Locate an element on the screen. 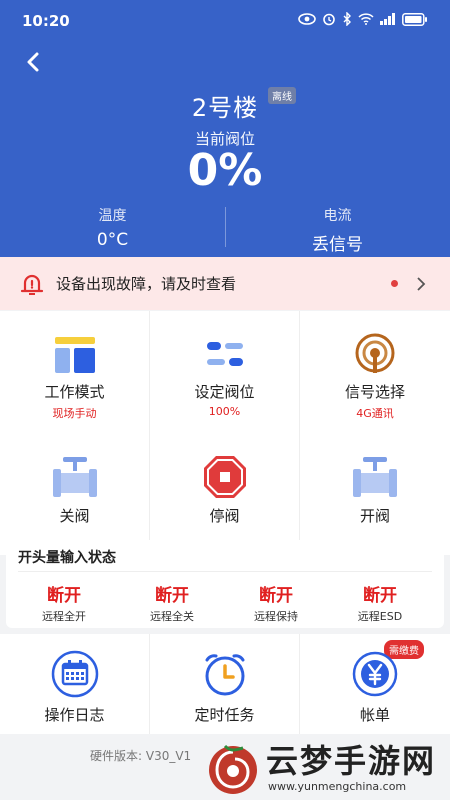 This screenshot has height=800, width=450. close-valve-label: 关阀 is located at coordinates (74, 516).